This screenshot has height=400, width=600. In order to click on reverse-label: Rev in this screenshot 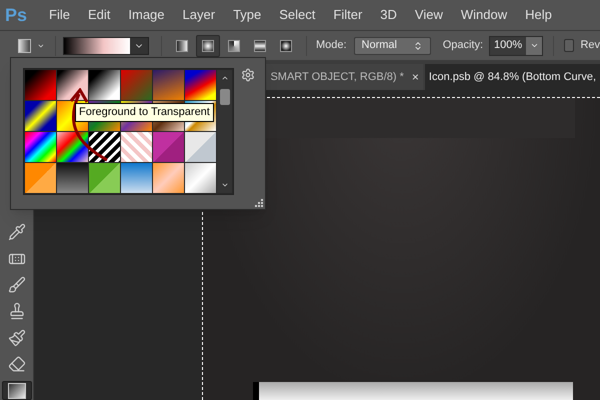, I will do `click(590, 46)`.